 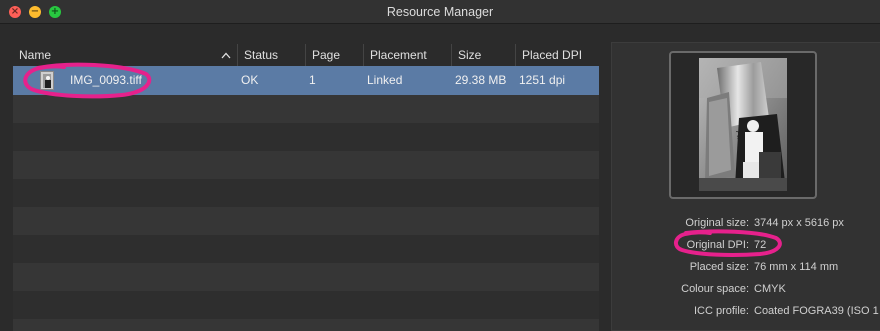 I want to click on file-placed-dpi: 1251 dpi, so click(x=542, y=80).